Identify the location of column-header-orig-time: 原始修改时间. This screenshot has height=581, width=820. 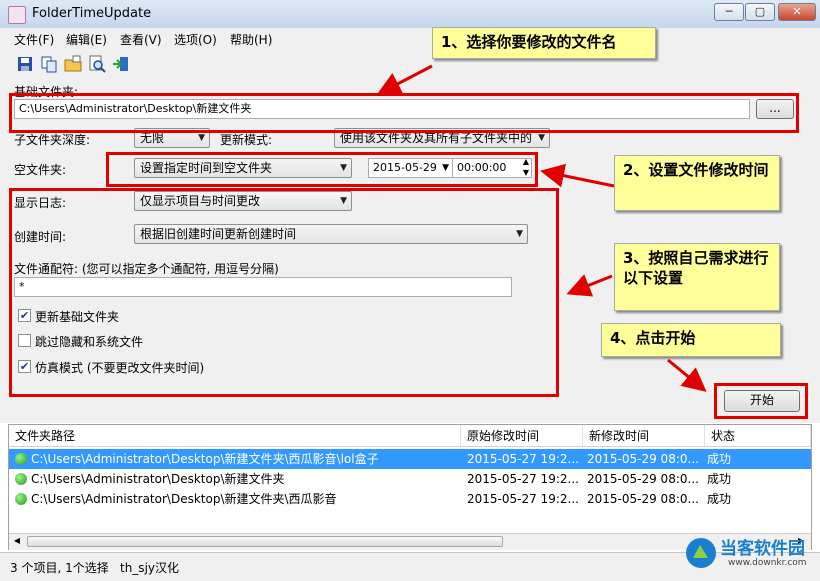
(522, 436).